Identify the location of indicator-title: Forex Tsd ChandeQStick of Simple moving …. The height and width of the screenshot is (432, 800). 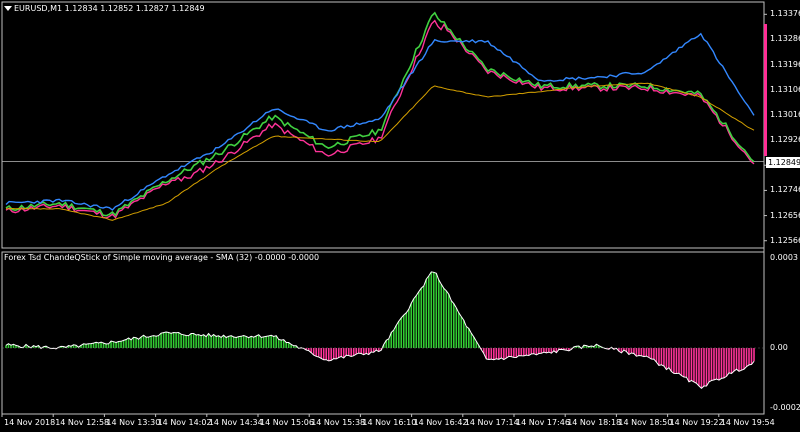
(162, 257).